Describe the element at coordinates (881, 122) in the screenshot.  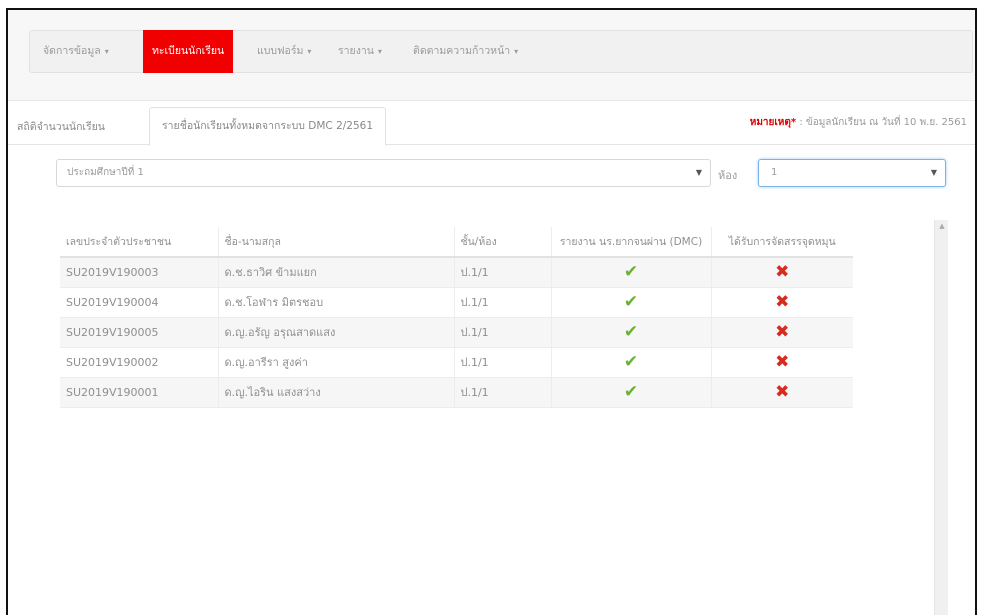
I see `note-text: : ข้อมูลนักเรียน ณ วันที่ 10 พ.ย. 2561` at that location.